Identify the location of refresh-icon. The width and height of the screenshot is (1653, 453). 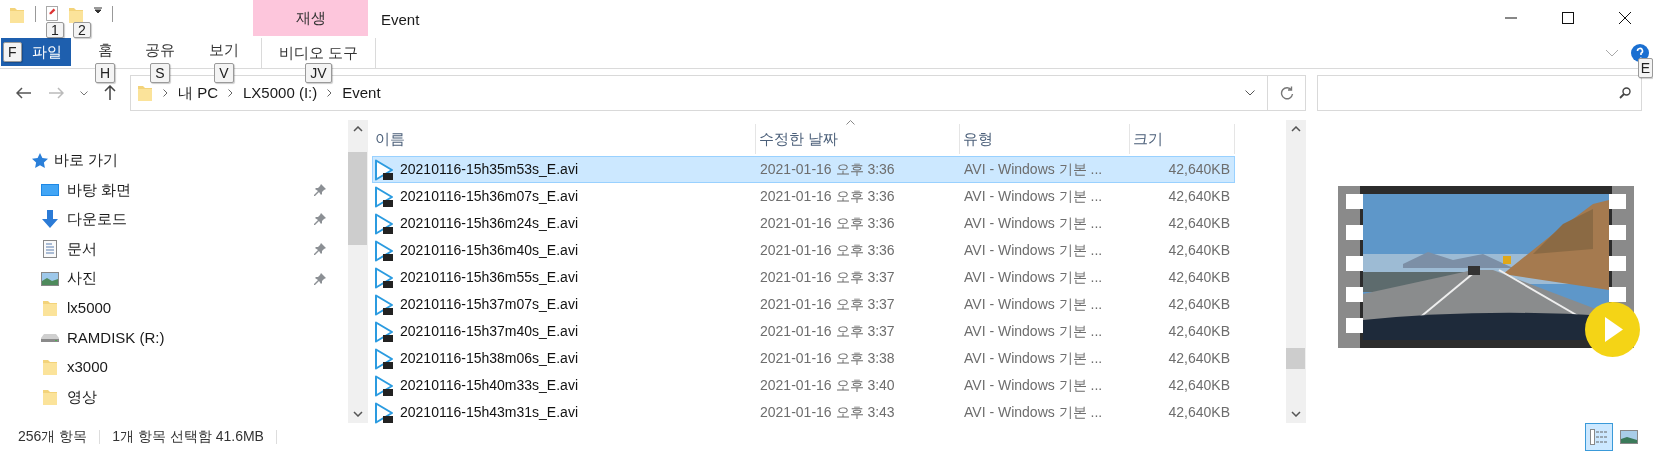
(1286, 93).